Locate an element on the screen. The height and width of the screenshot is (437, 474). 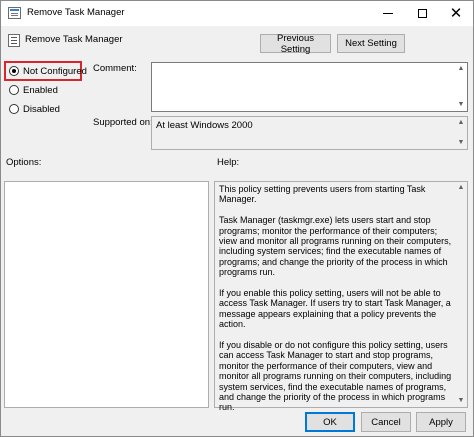
help-scrollbar: ▲ ▼ is located at coordinates (461, 294).